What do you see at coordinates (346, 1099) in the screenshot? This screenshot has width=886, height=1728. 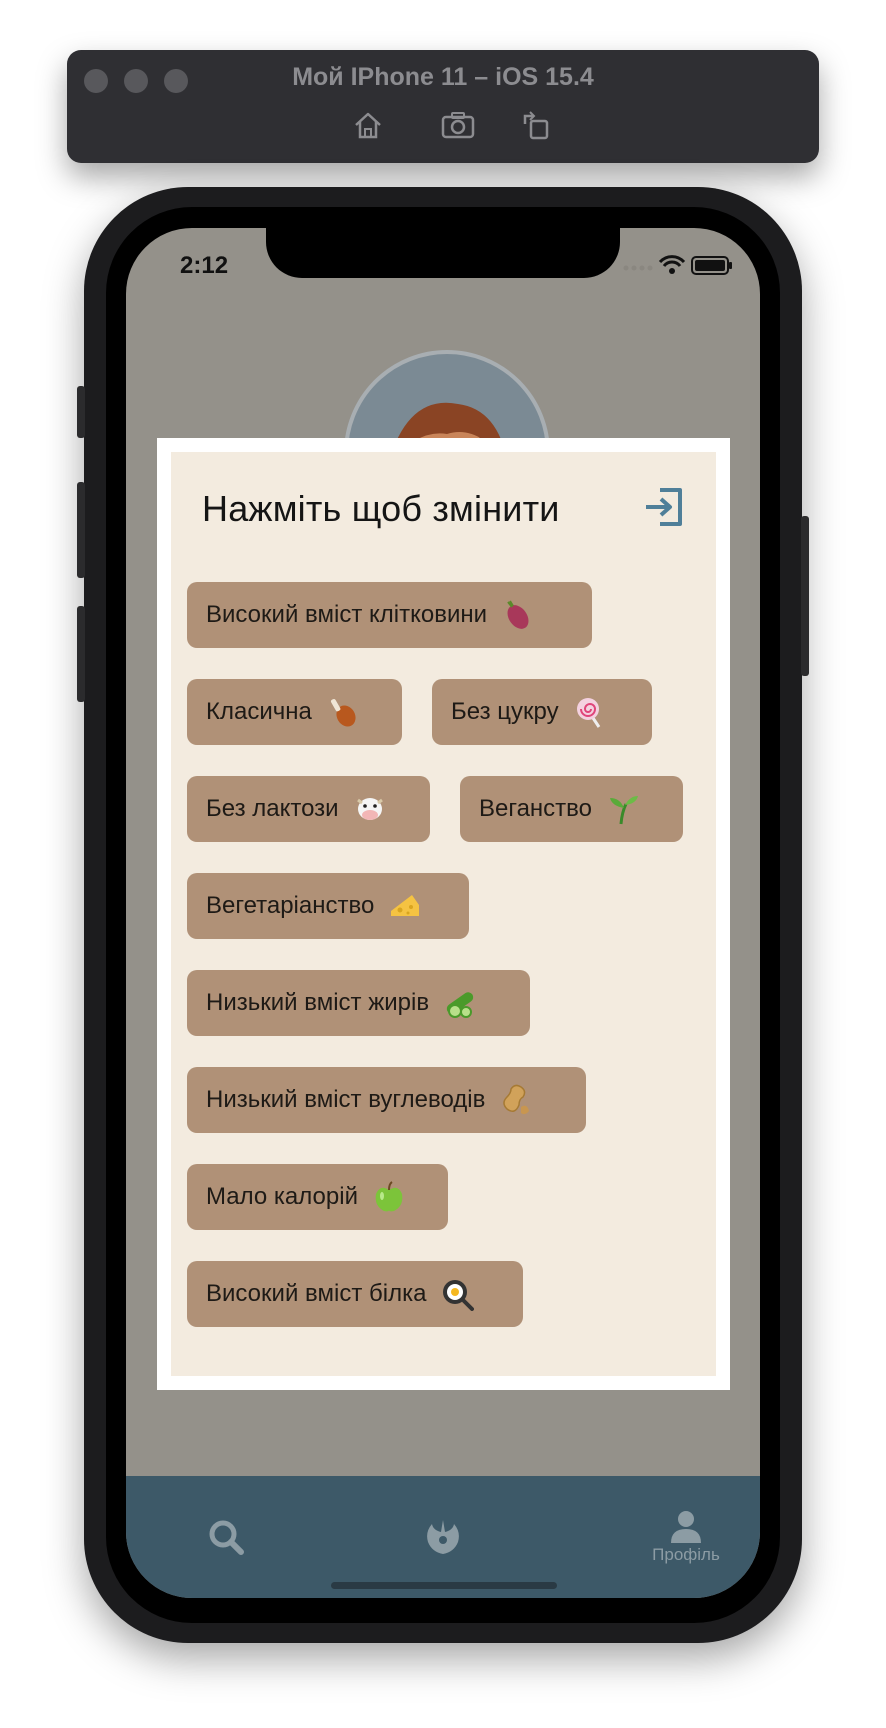 I see `tag-label: Низький вміст вуглеводів` at bounding box center [346, 1099].